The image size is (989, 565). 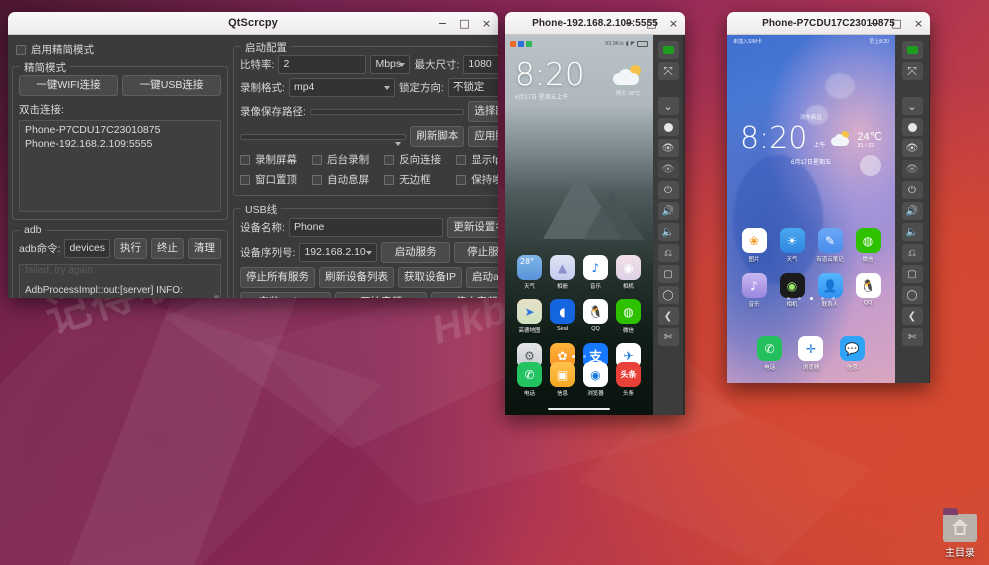 I want to click on adb-stop-button: 终止, so click(x=168, y=248).